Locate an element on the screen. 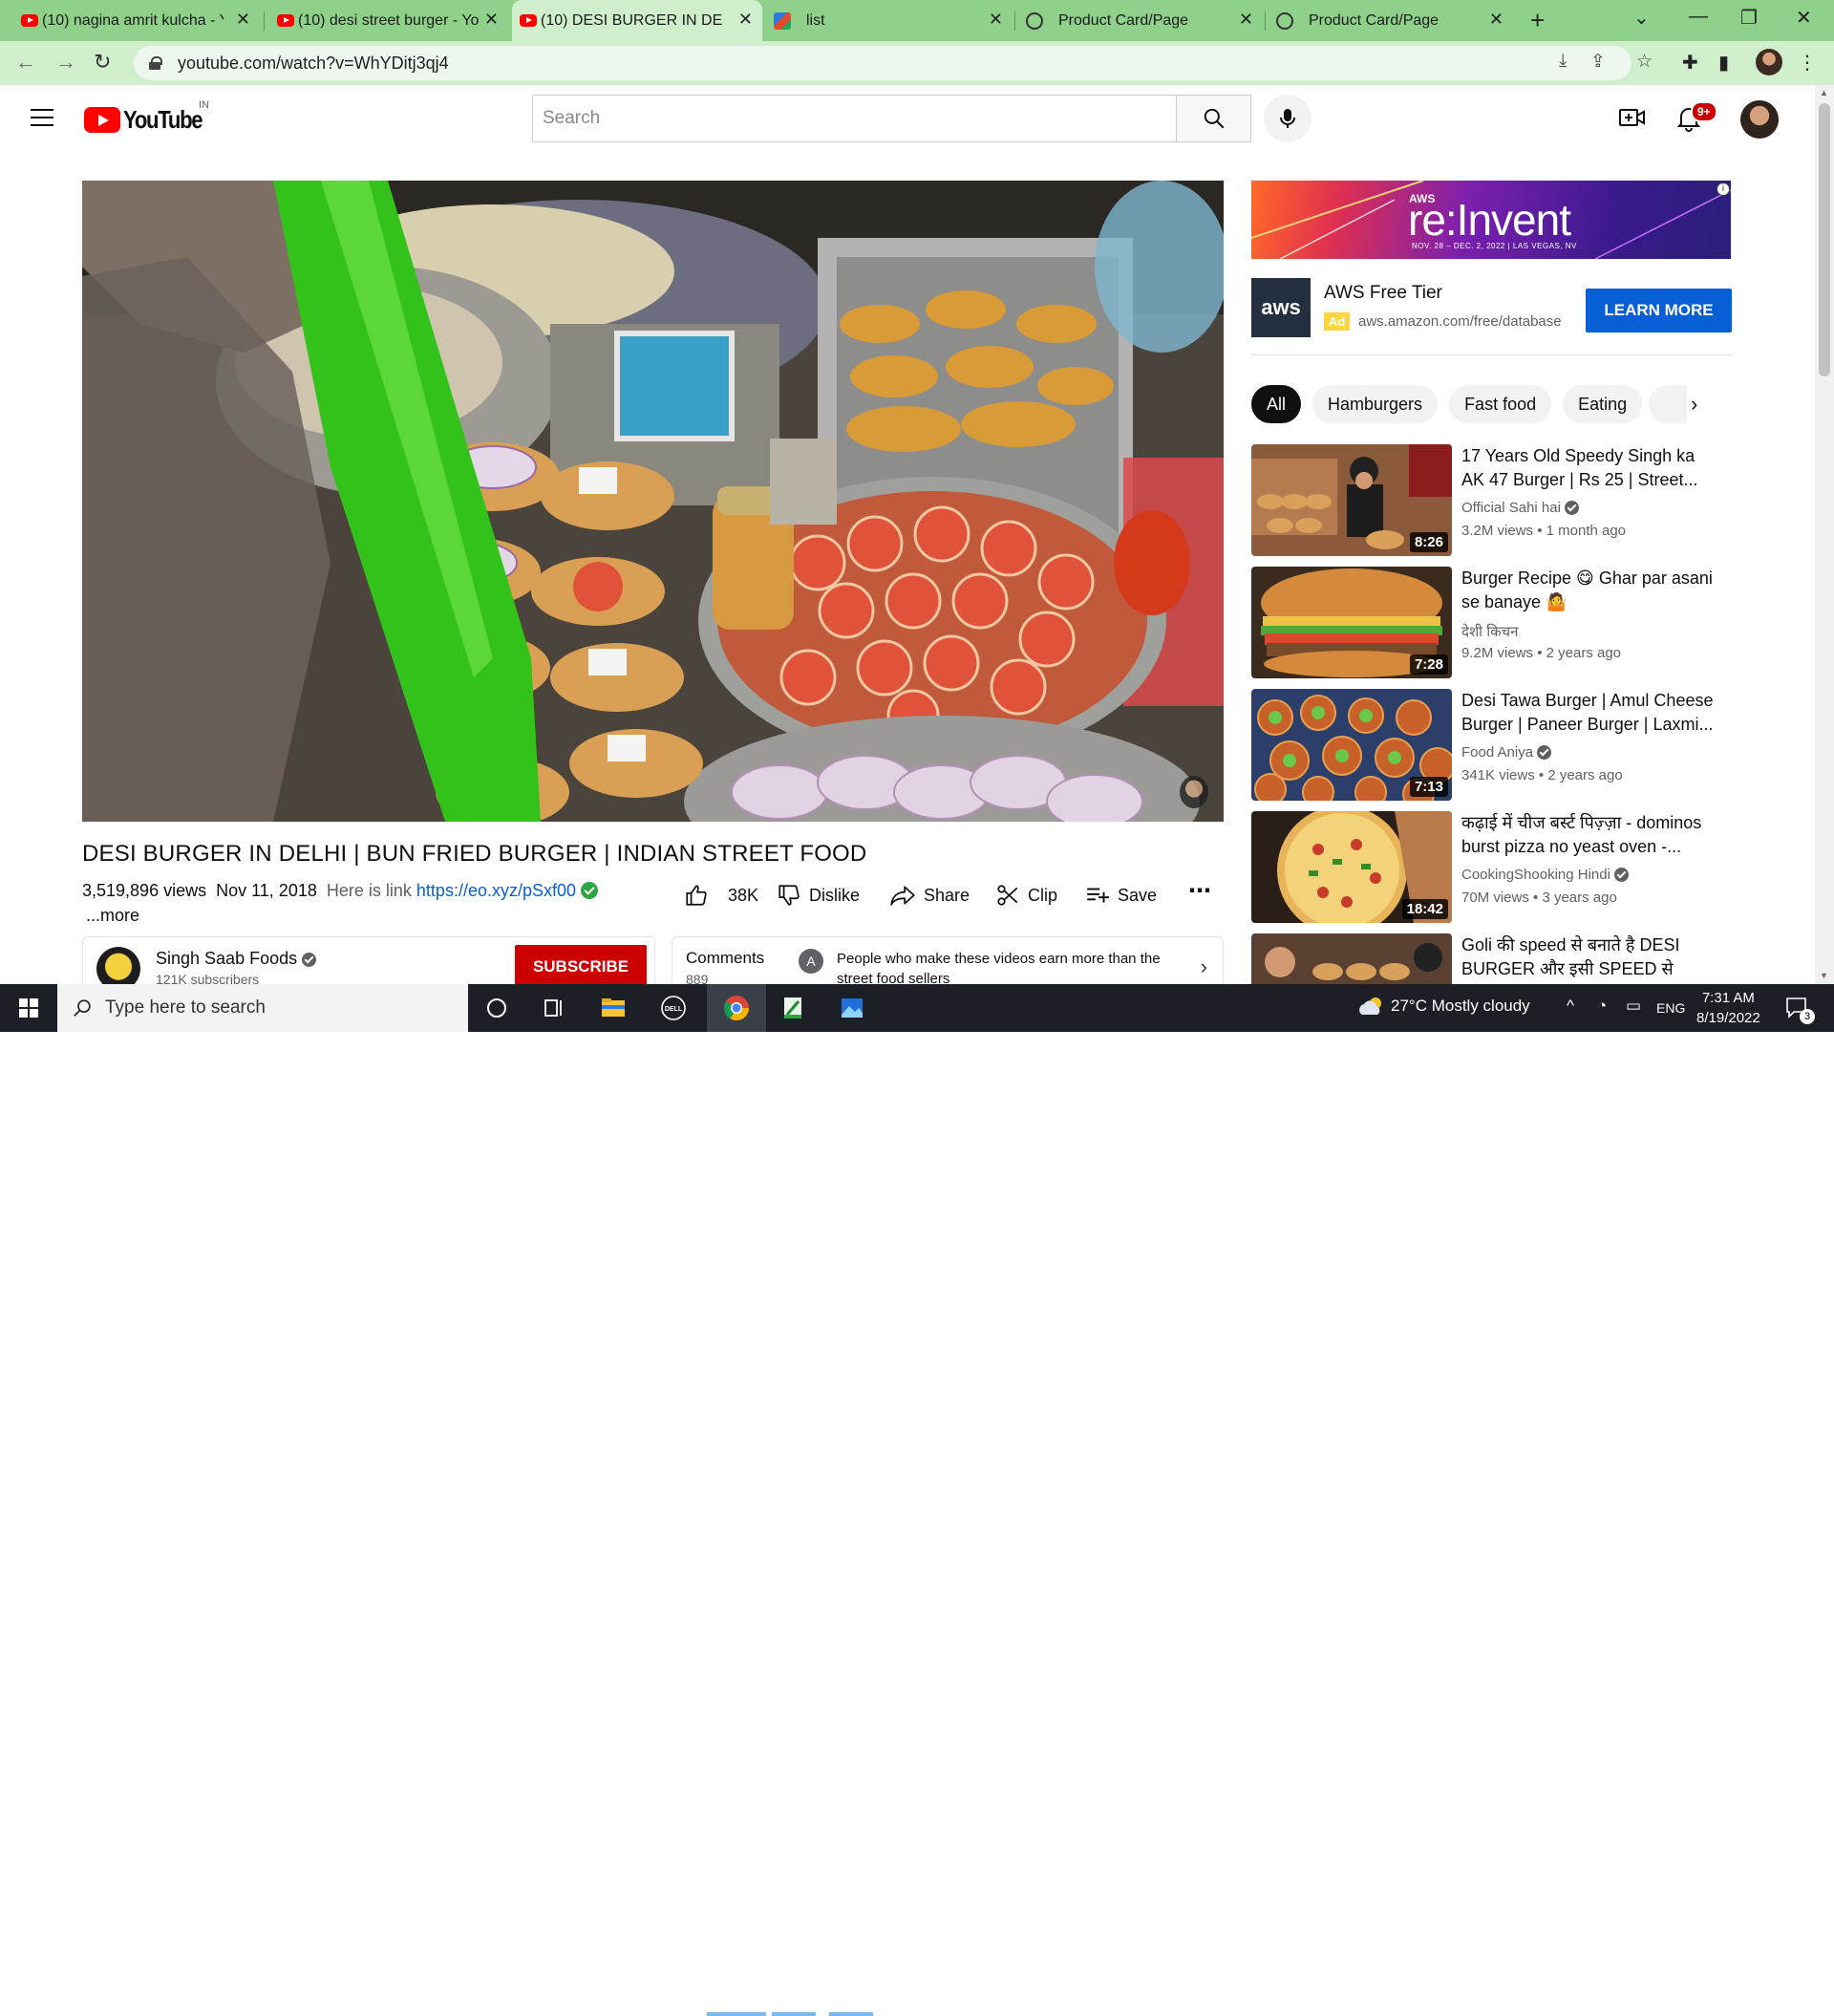  svg-text: DELL is located at coordinates (674, 1010).